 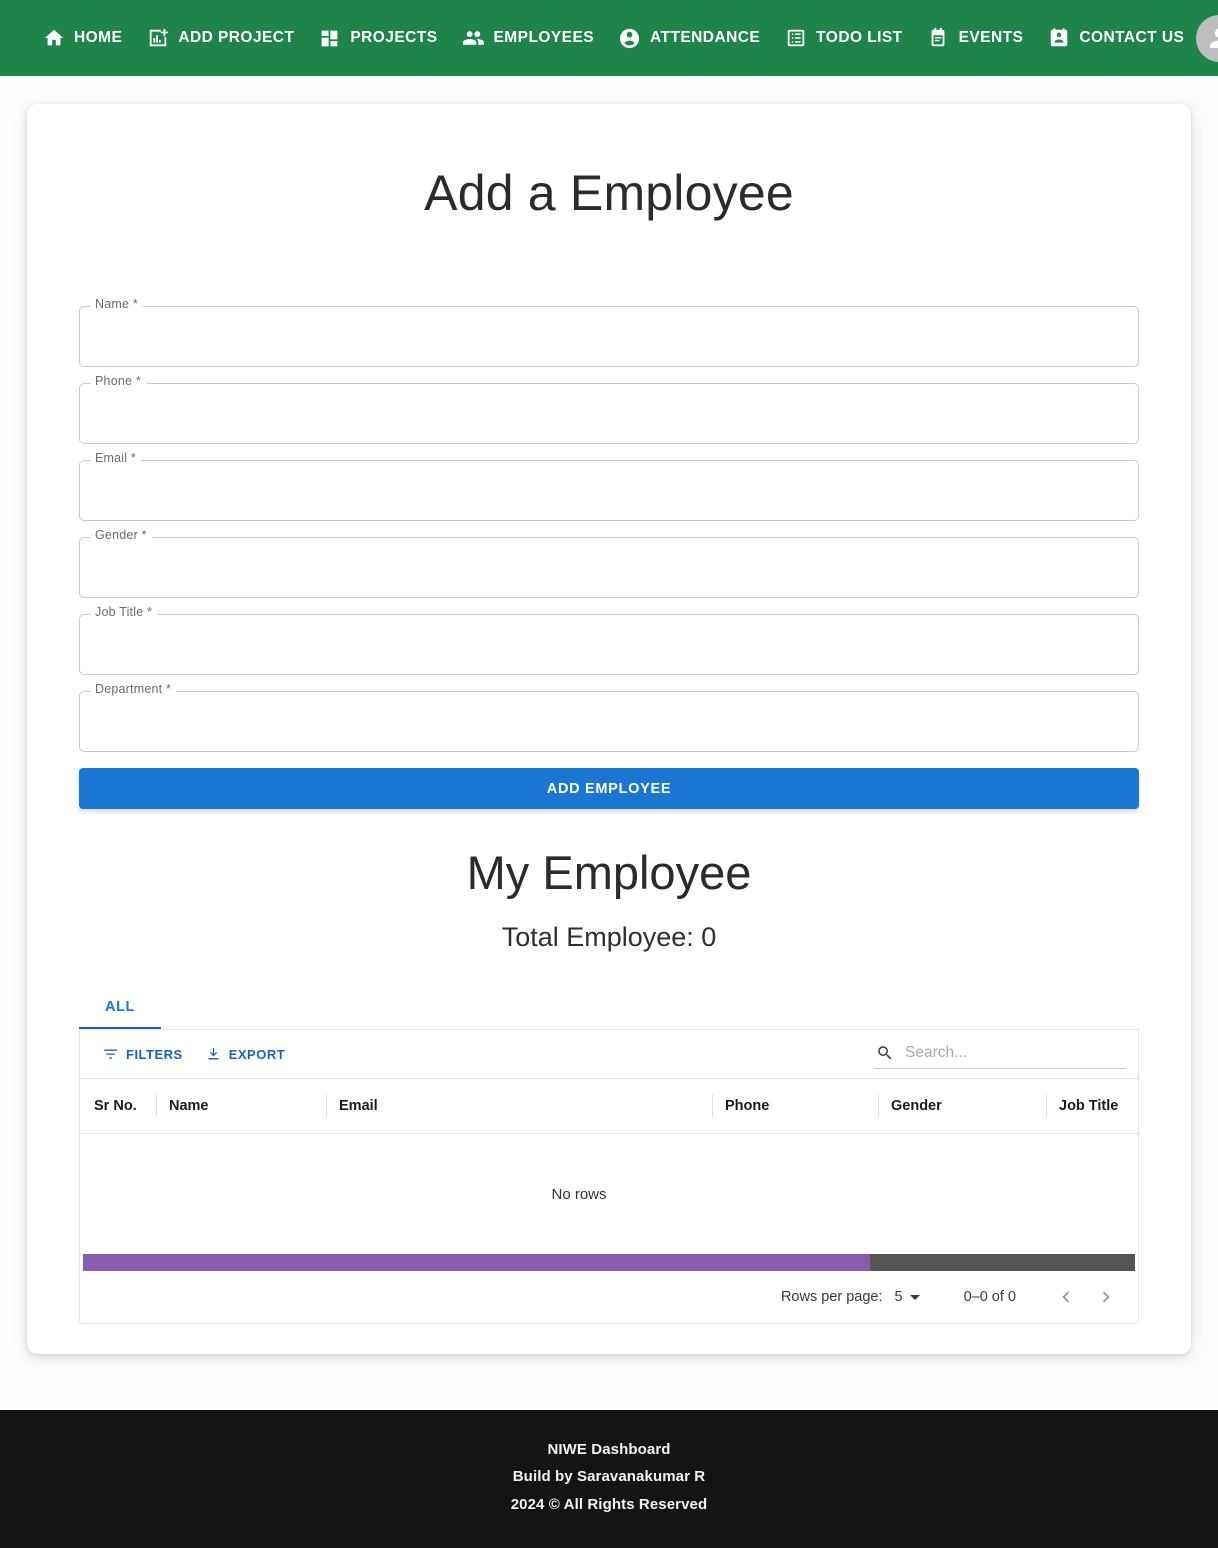 I want to click on nav-item-projects: PROJECTS, so click(x=377, y=38).